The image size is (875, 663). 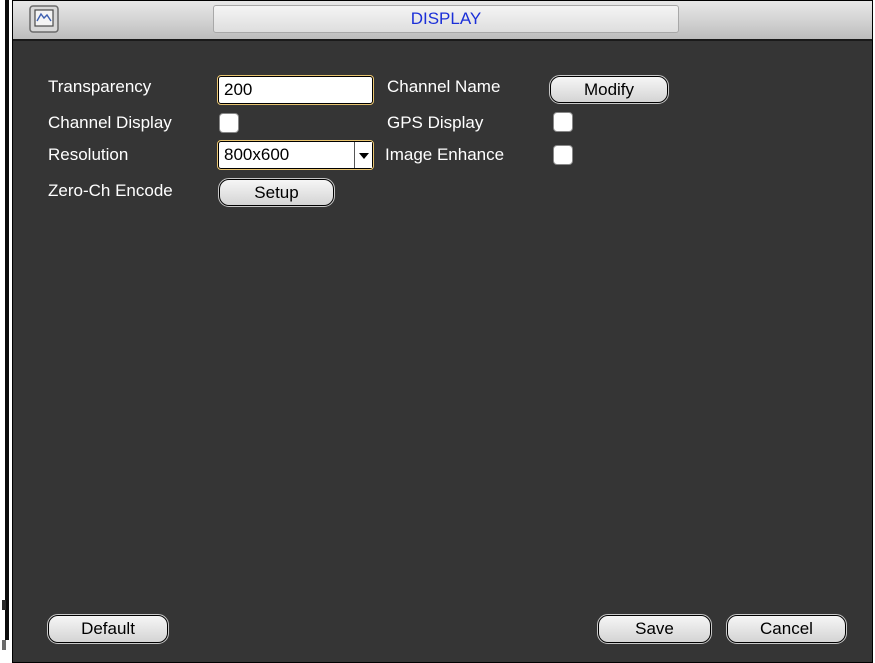 I want to click on background-window-border, so click(x=7, y=320).